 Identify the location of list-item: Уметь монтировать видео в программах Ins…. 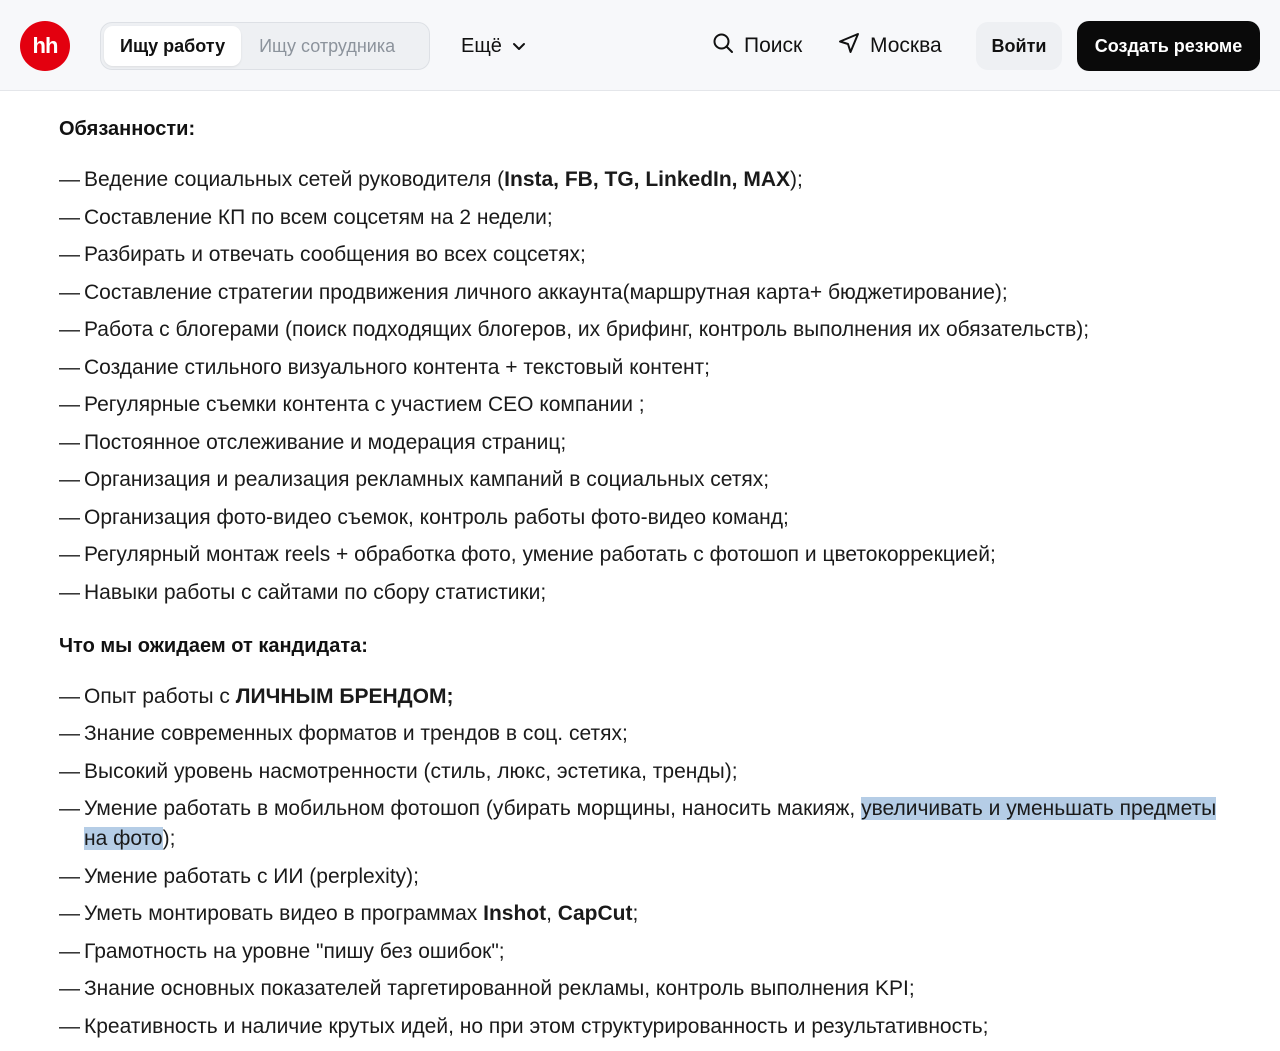
(644, 914).